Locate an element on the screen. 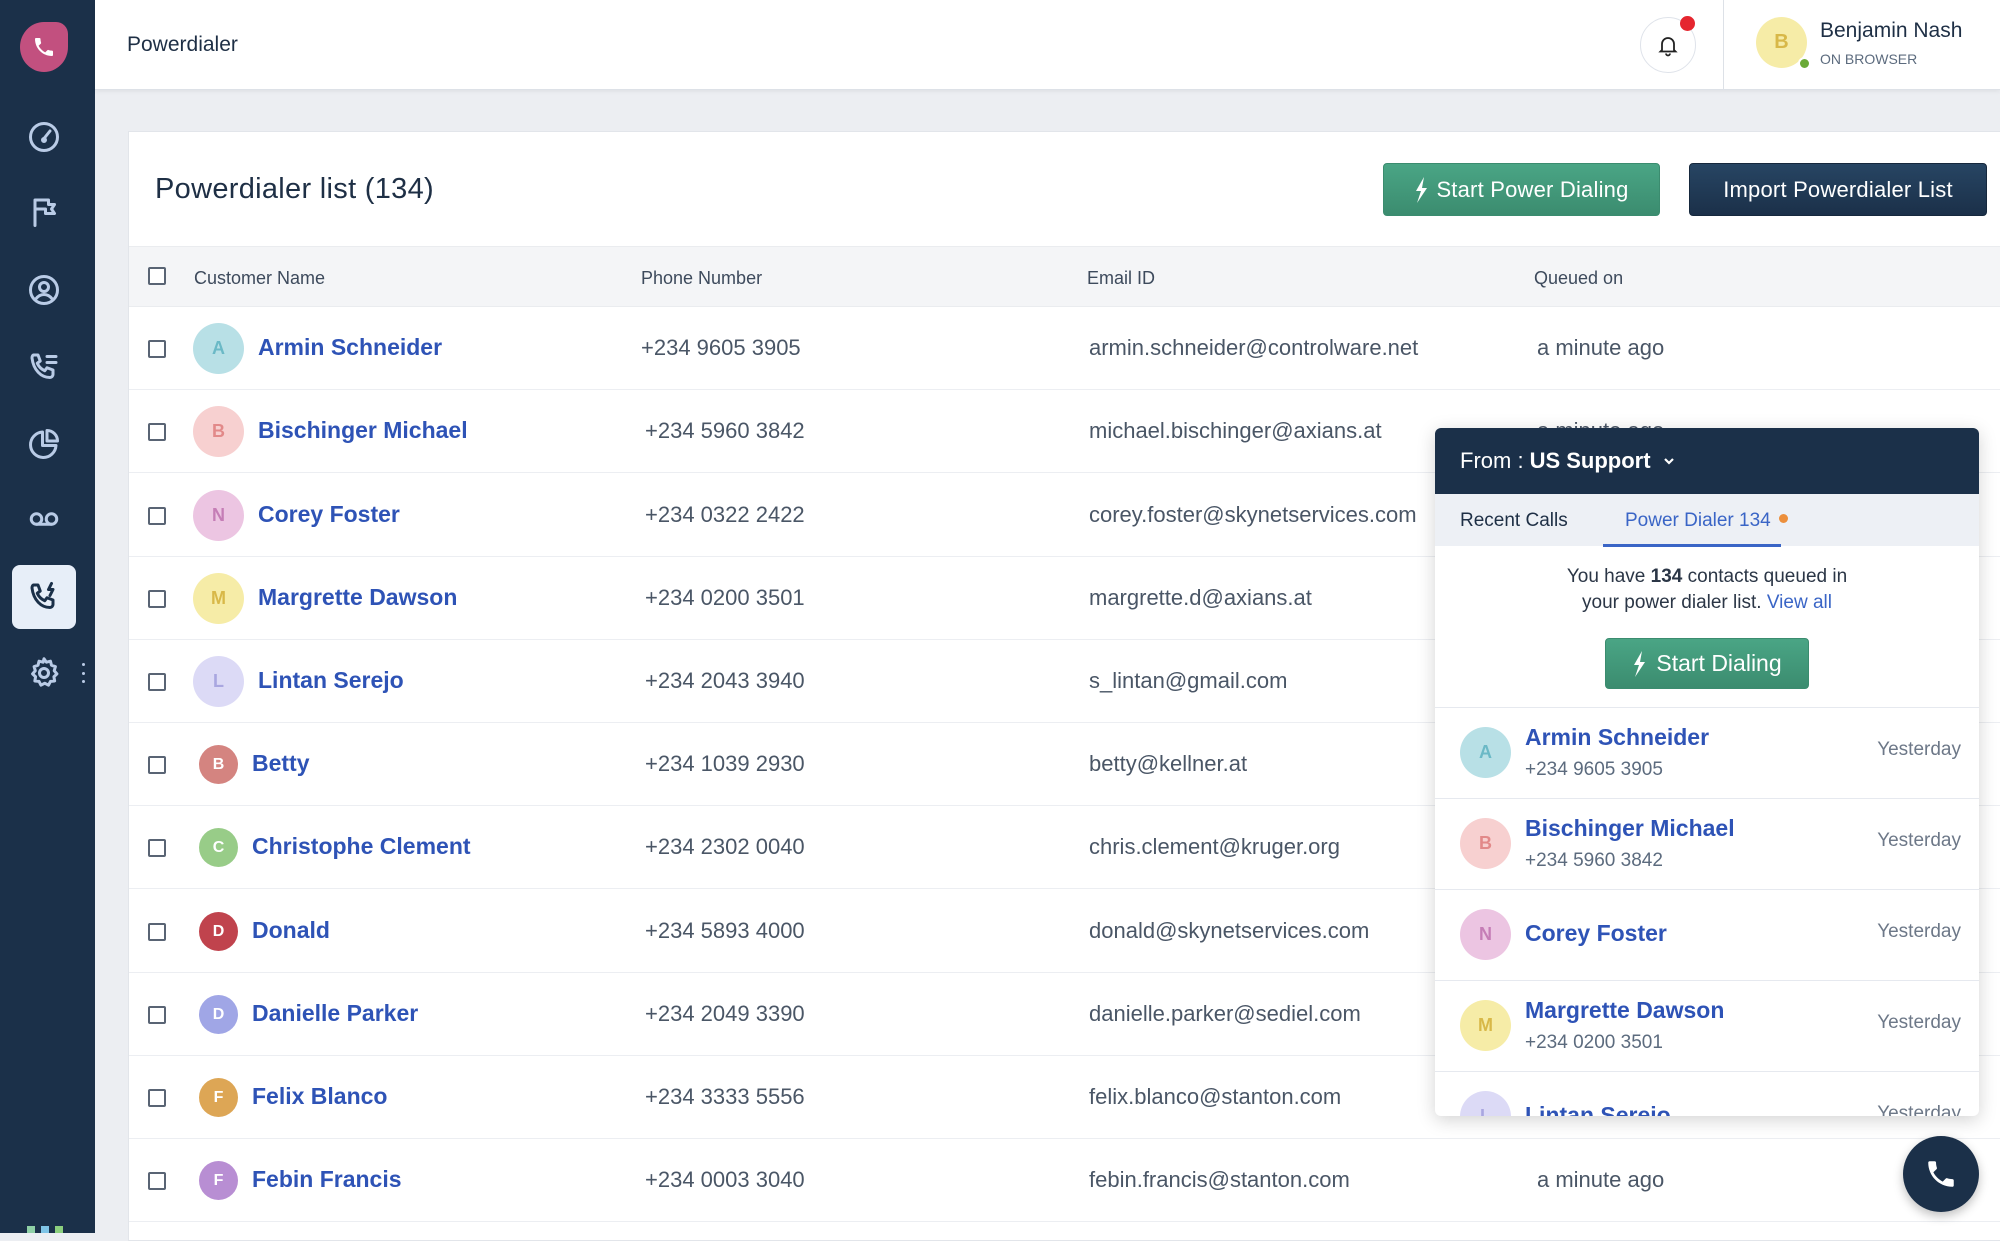 This screenshot has width=2000, height=1241. column-header-queued-on: Queued on is located at coordinates (1578, 278).